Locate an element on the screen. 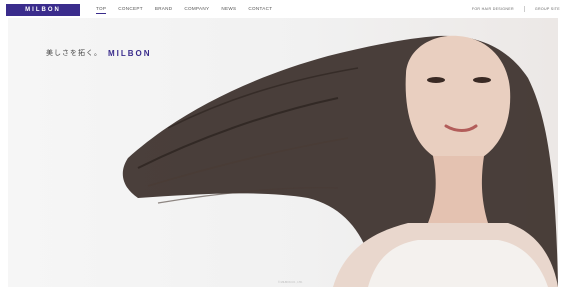 Image resolution: width=566 pixels, height=287 pixels. nav-top: TOP is located at coordinates (101, 10).